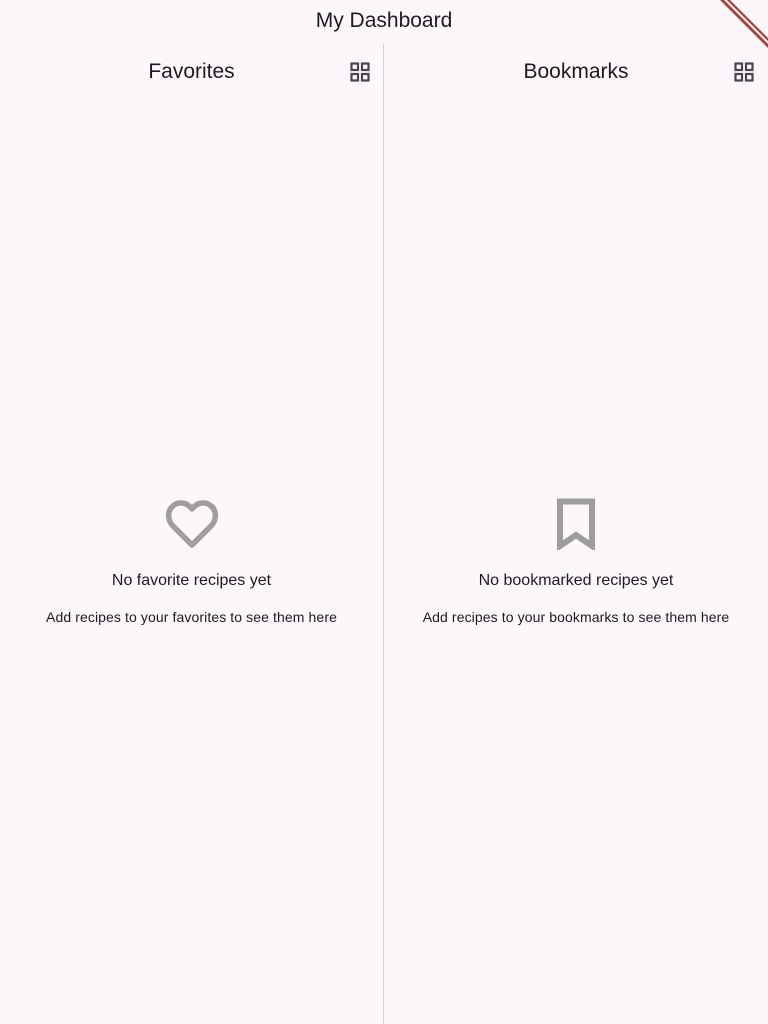  What do you see at coordinates (576, 524) in the screenshot?
I see `bookmark-outline-icon` at bounding box center [576, 524].